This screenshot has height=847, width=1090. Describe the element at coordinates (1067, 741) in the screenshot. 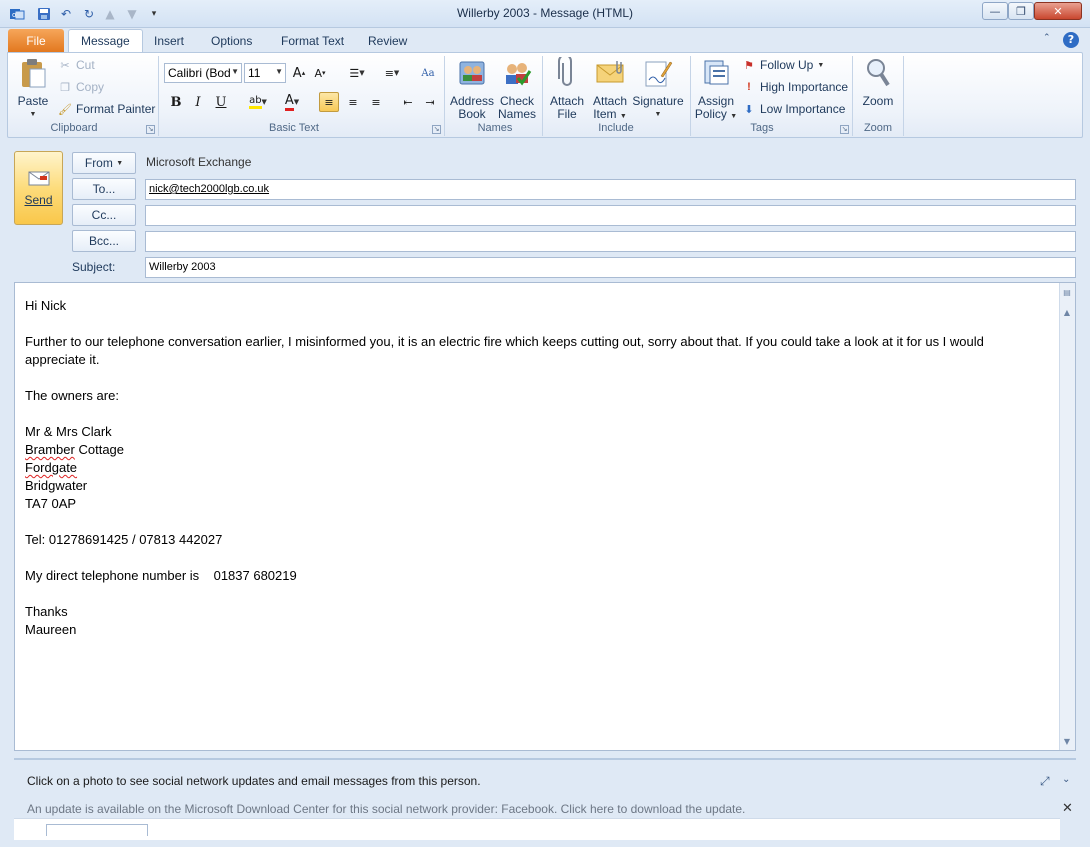

I see `scroll-down-icon: ▼` at that location.